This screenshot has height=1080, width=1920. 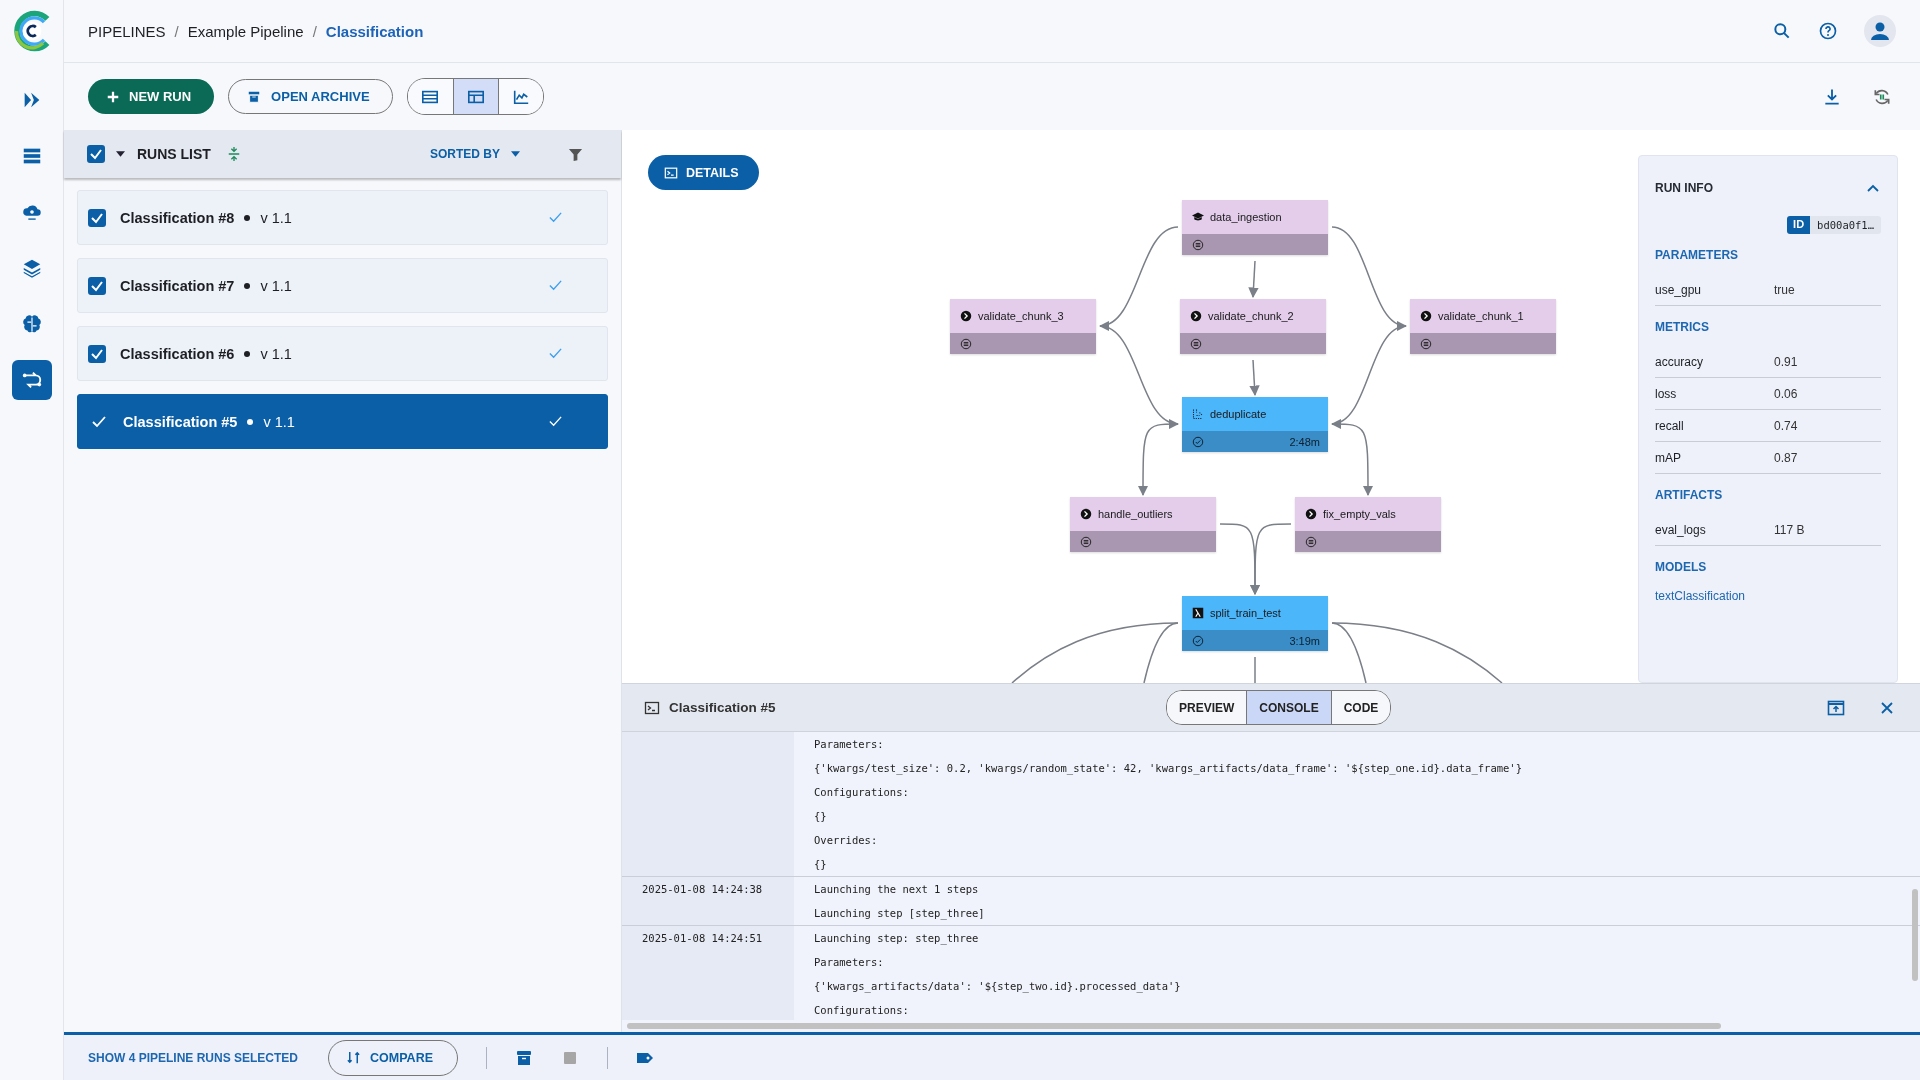 I want to click on log-line: {'kwargs/test_size': 0.2, 'kwargs/random_state': 42, 'kwargs_artifacts/data_frame': '${step_one.id}.data_frame'}, so click(x=1168, y=769).